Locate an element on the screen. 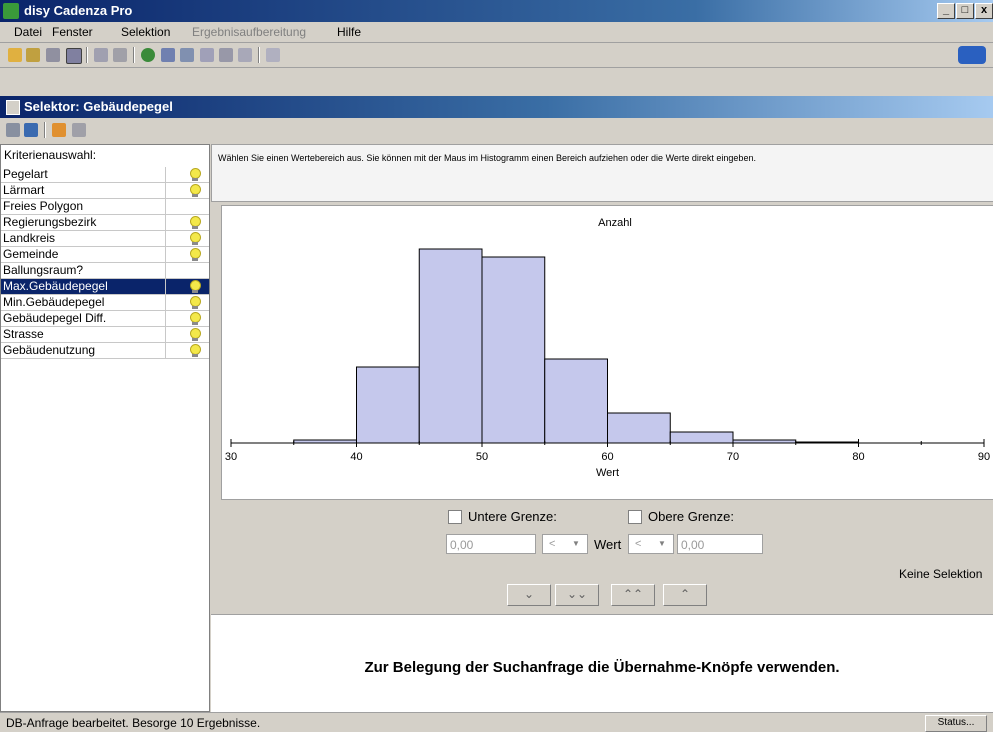 This screenshot has width=993, height=732. criteria-item-label: Landkreis is located at coordinates (29, 238).